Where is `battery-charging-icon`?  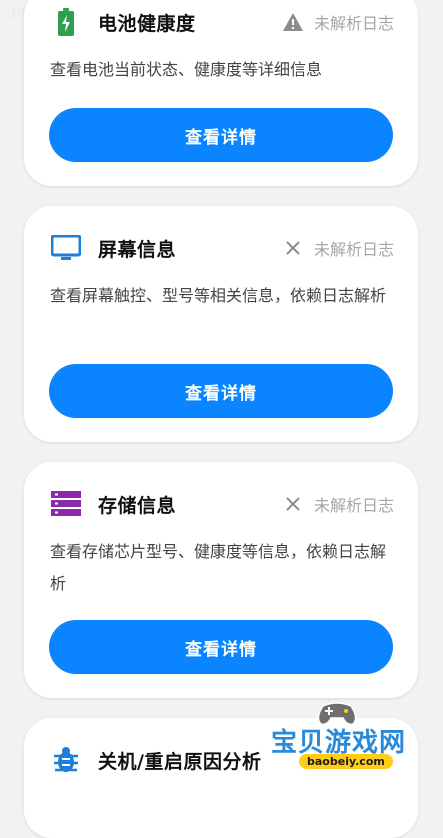
battery-charging-icon is located at coordinates (66, 22).